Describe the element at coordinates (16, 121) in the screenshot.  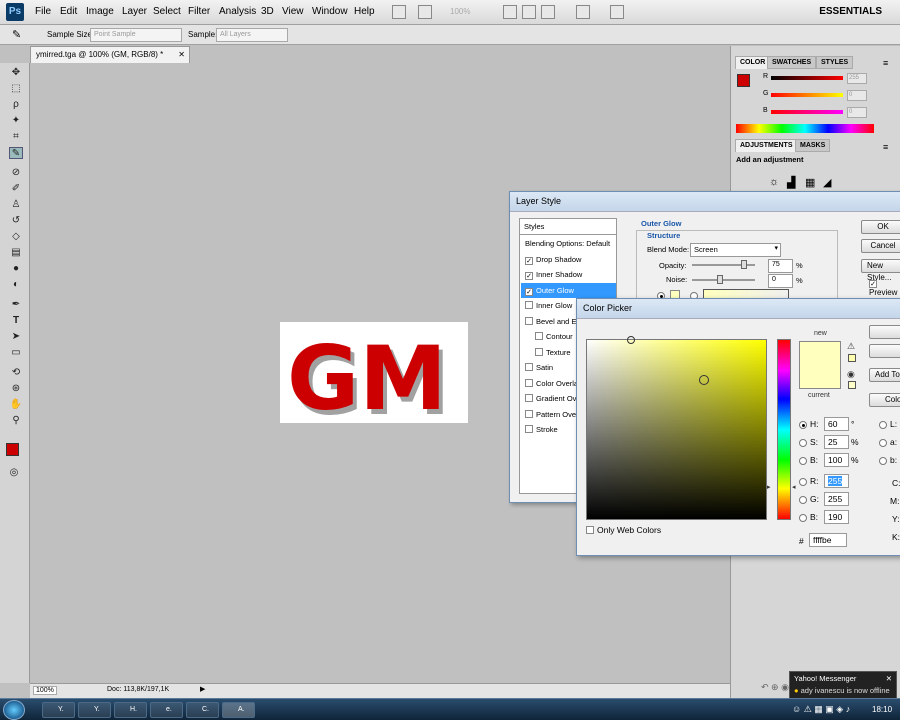
I see `quick-select-tool-icon: ✦` at that location.